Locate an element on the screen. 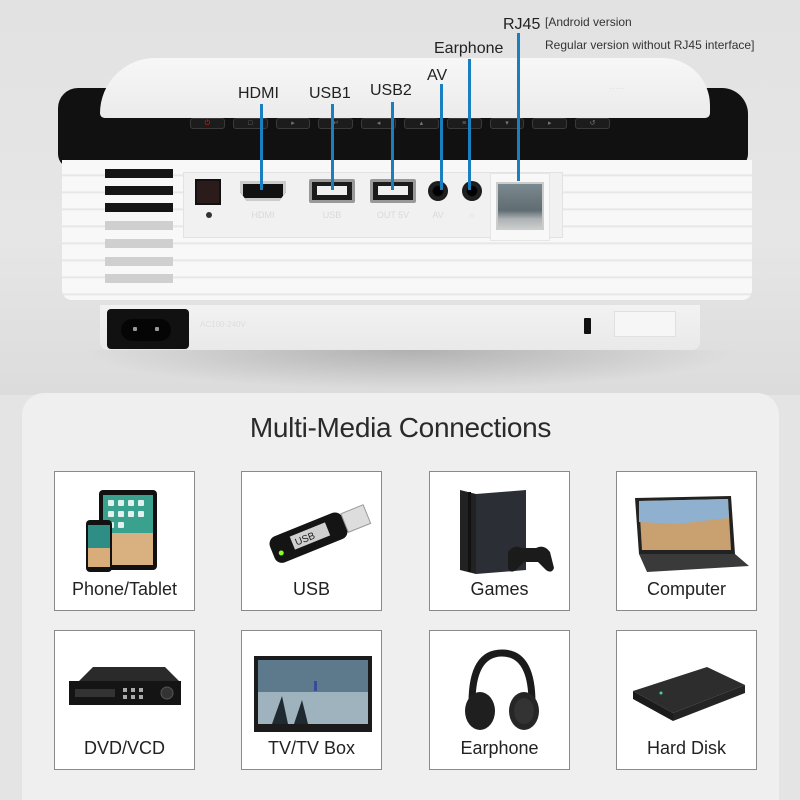 This screenshot has height=800, width=800. card-usb: USB USB is located at coordinates (311, 541).